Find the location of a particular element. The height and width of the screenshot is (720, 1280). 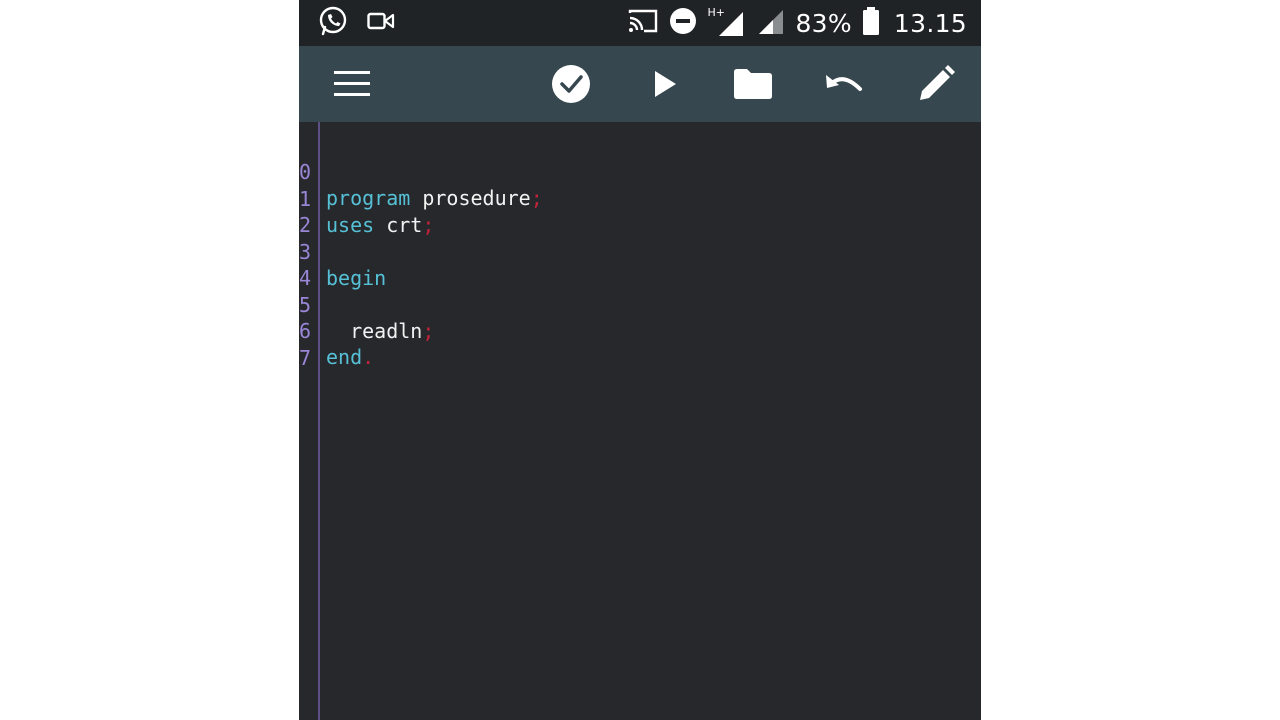

code-line: 5 readln; is located at coordinates (366, 304).